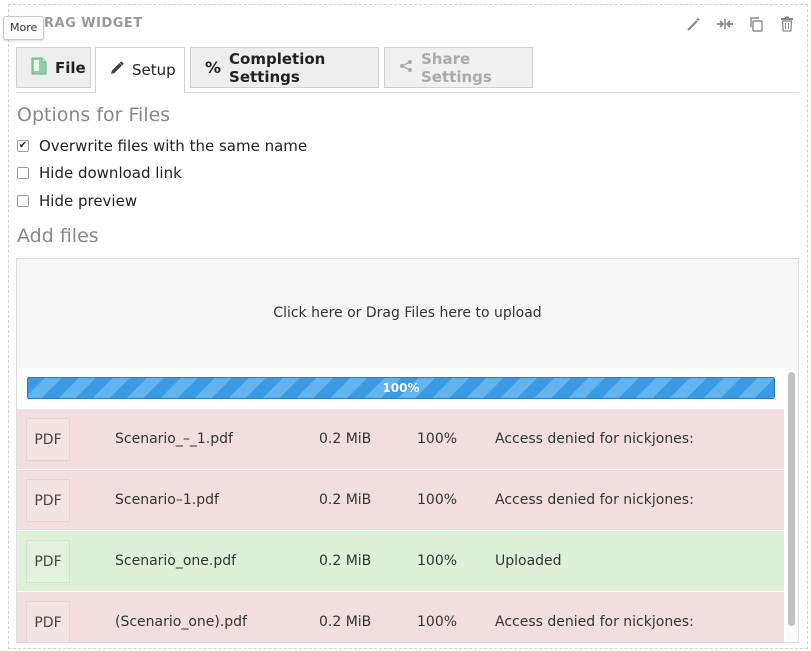 Image resolution: width=811 pixels, height=651 pixels. Describe the element at coordinates (23, 146) in the screenshot. I see `overwrite-checkbox: ✔` at that location.